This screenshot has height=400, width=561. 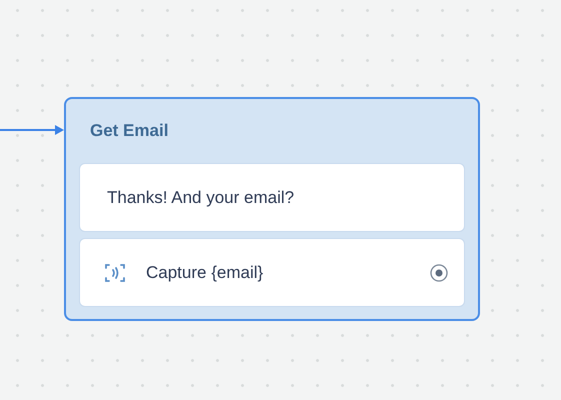 I want to click on capture-card: Capture {email}, so click(x=272, y=272).